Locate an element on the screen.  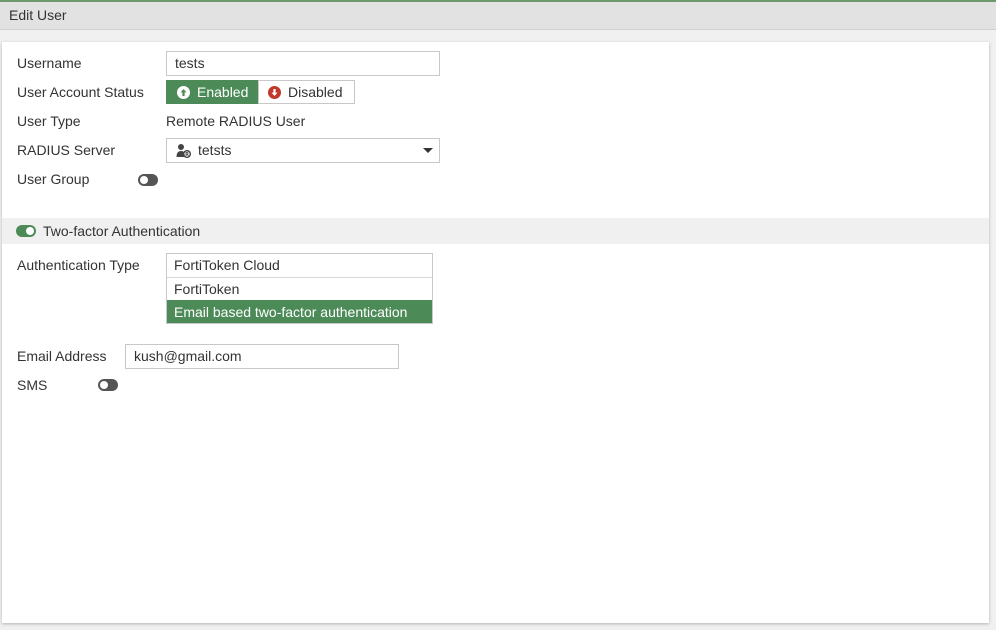
arrow-down-circle-icon is located at coordinates (274, 92).